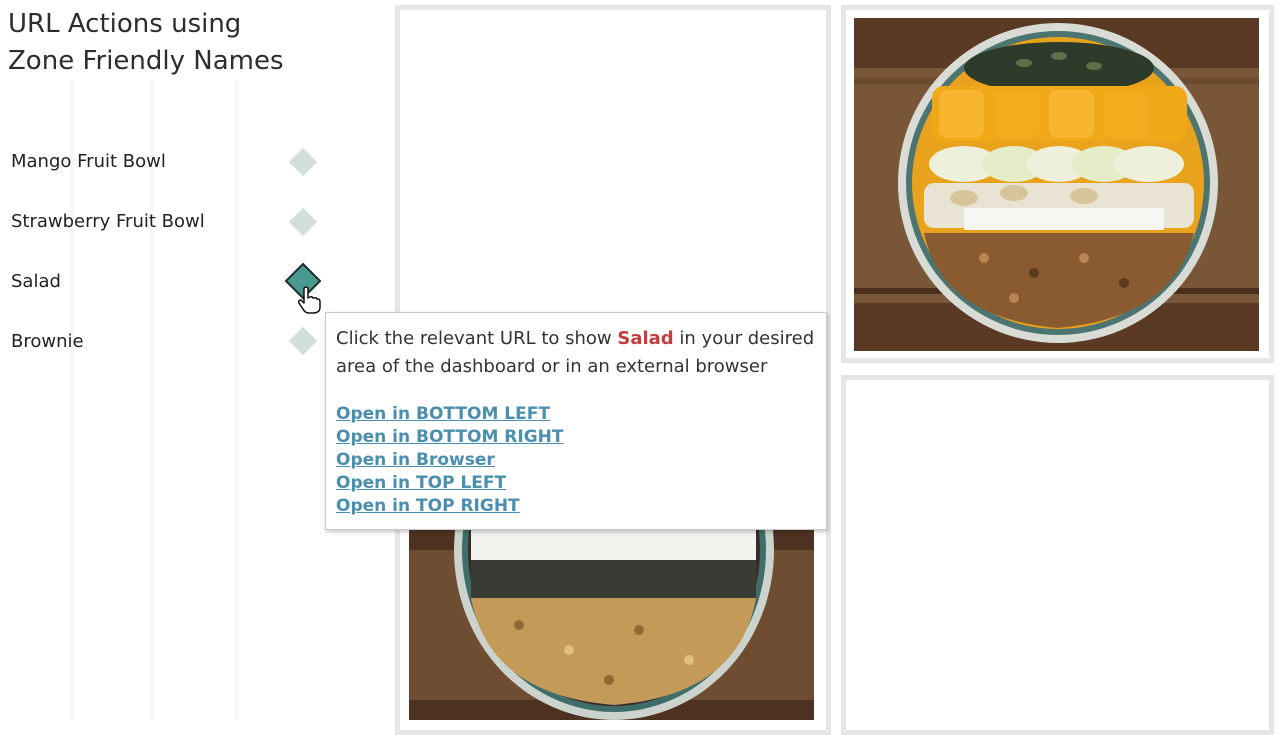 The width and height of the screenshot is (1278, 735). I want to click on link-open-top-left: Open in TOP LEFT, so click(576, 483).